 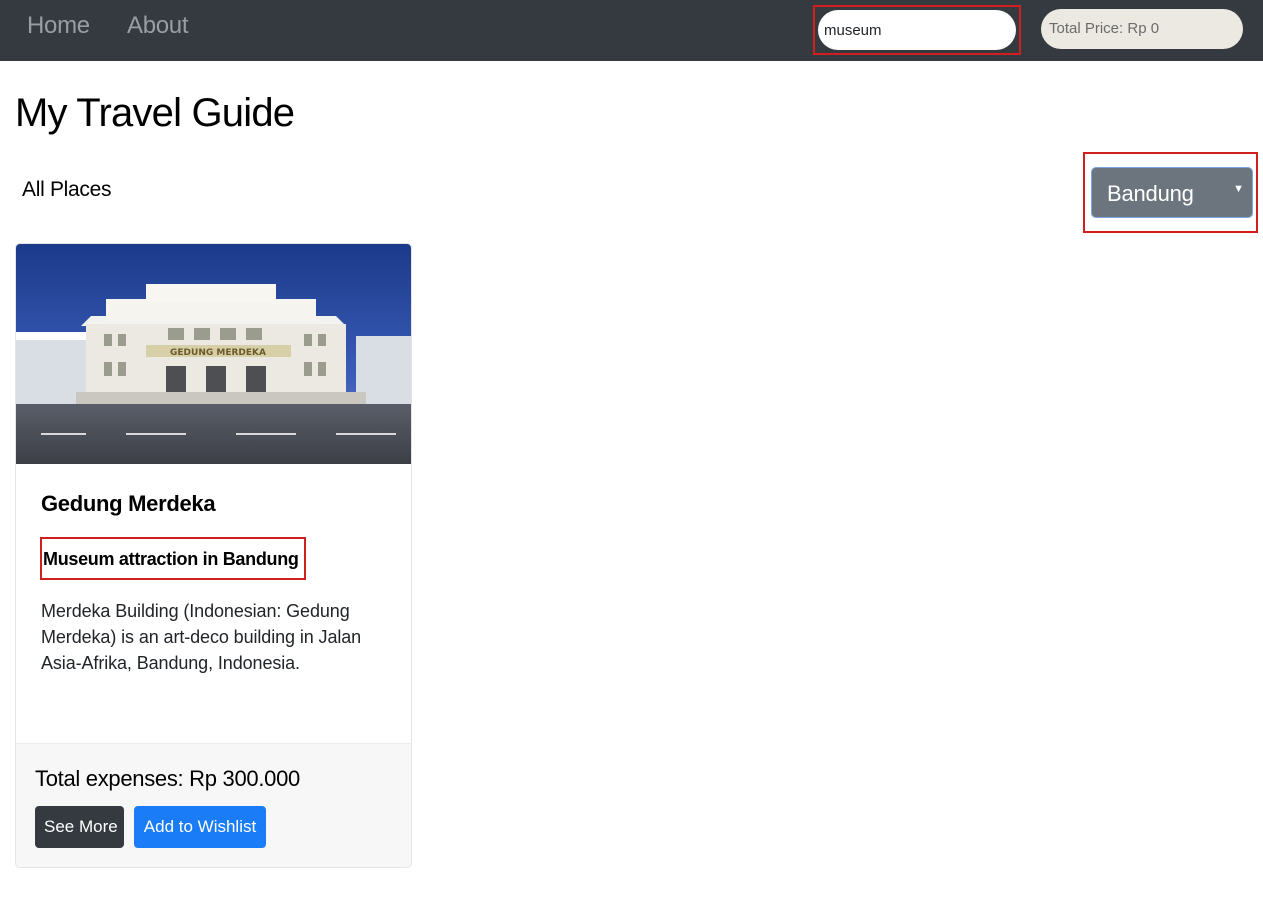 What do you see at coordinates (218, 353) in the screenshot?
I see `building-lettering: GEDUNG MERDEKA` at bounding box center [218, 353].